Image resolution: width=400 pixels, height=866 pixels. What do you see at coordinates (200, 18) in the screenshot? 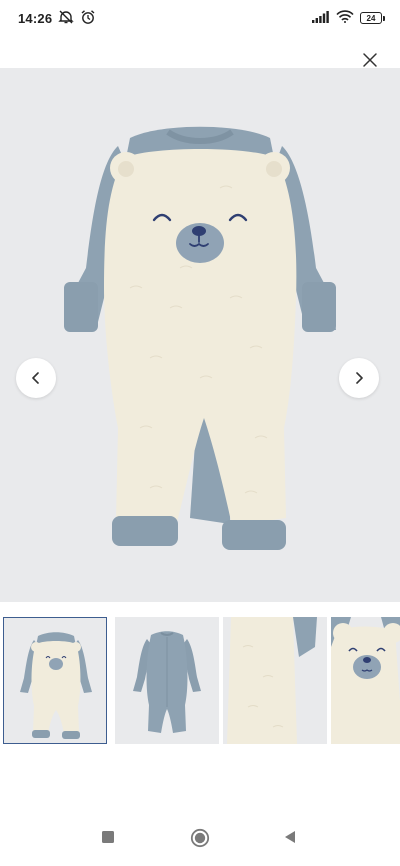
I see `status-bar: 14:26 24` at bounding box center [200, 18].